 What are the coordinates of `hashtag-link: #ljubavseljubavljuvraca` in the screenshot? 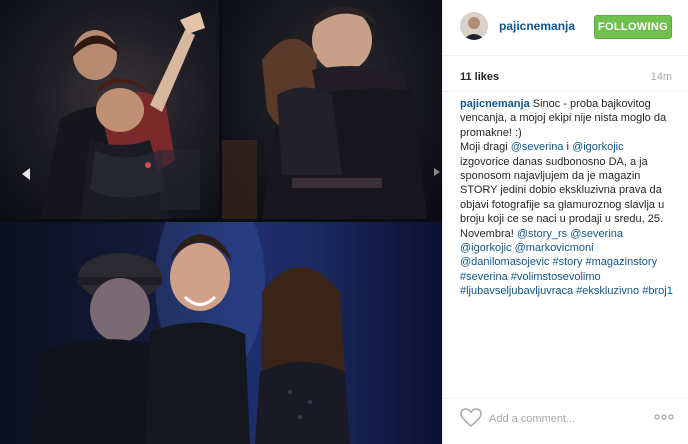 It's located at (516, 291).